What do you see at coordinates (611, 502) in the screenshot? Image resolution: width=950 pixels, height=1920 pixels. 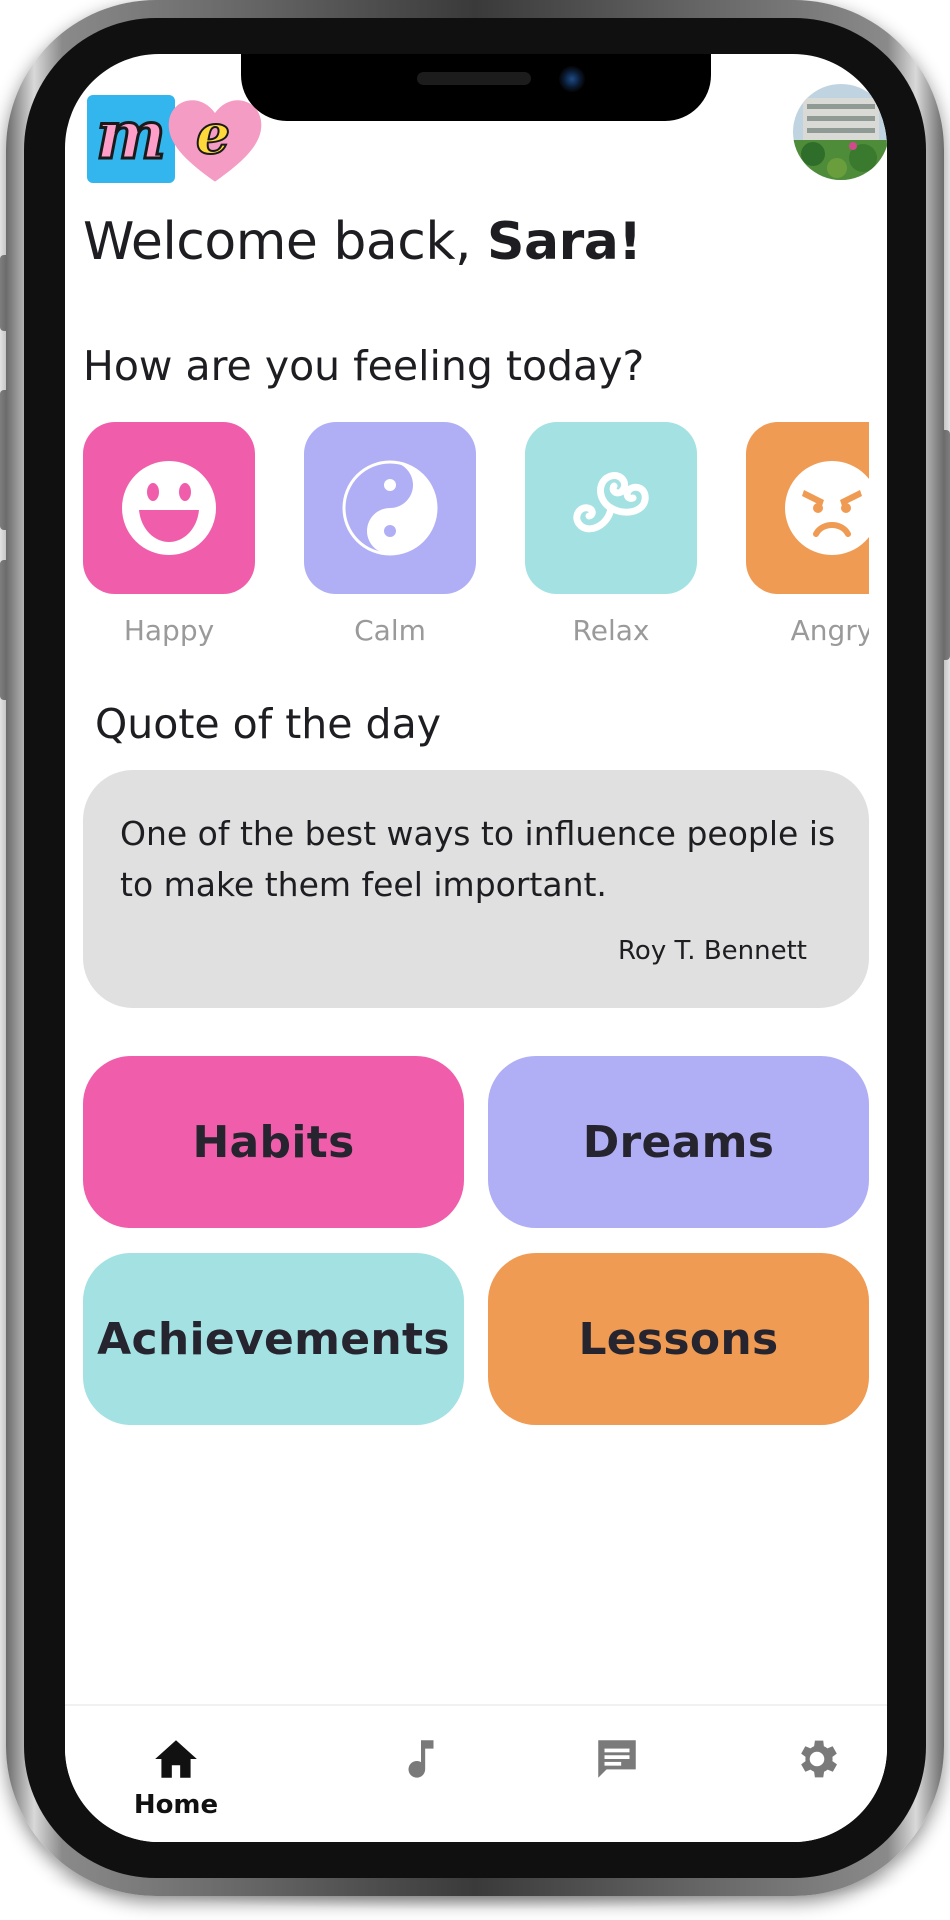 I see `triskele-icon` at bounding box center [611, 502].